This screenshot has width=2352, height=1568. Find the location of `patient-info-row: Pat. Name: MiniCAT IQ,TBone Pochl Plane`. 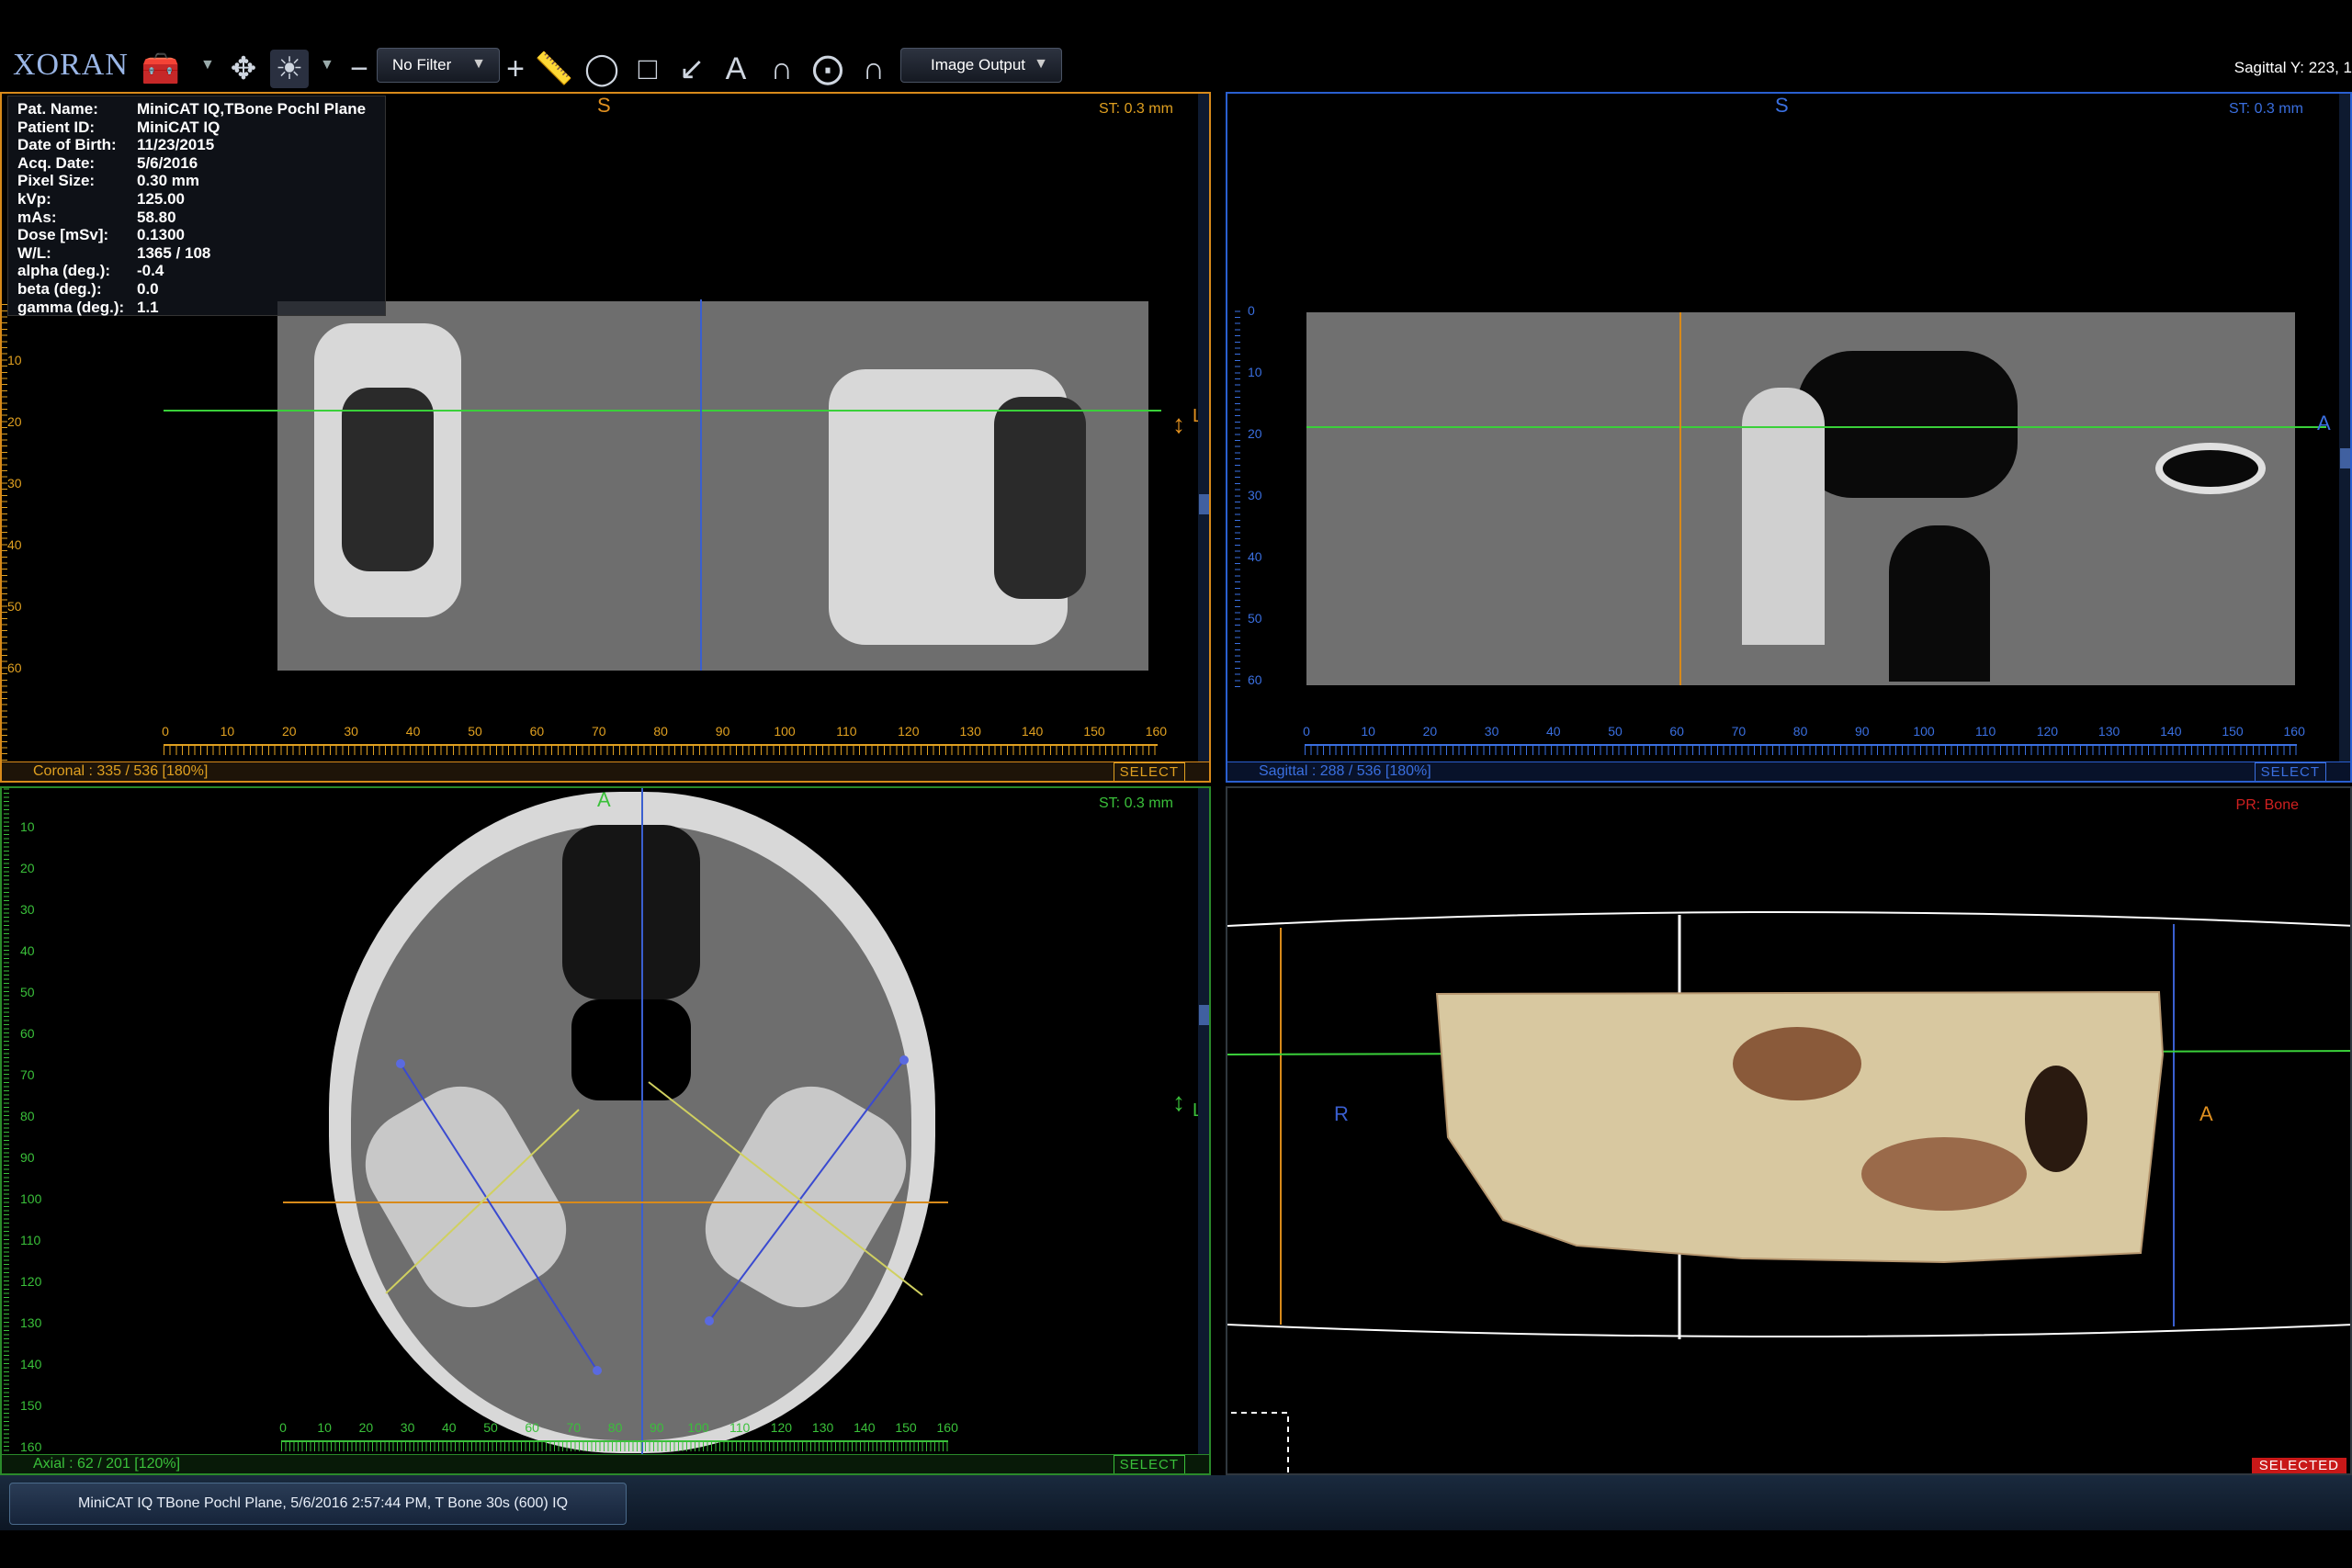

patient-info-row: Pat. Name: MiniCAT IQ,TBone Pochl Plane is located at coordinates (201, 109).